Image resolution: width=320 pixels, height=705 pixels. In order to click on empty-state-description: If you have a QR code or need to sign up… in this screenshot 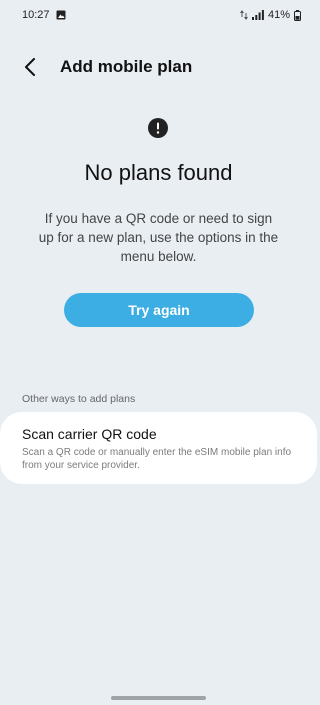, I will do `click(158, 237)`.